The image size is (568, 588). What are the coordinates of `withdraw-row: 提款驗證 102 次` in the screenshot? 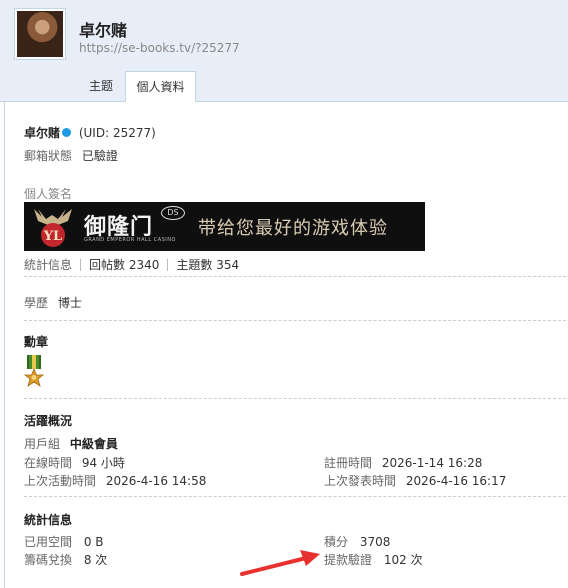 It's located at (373, 559).